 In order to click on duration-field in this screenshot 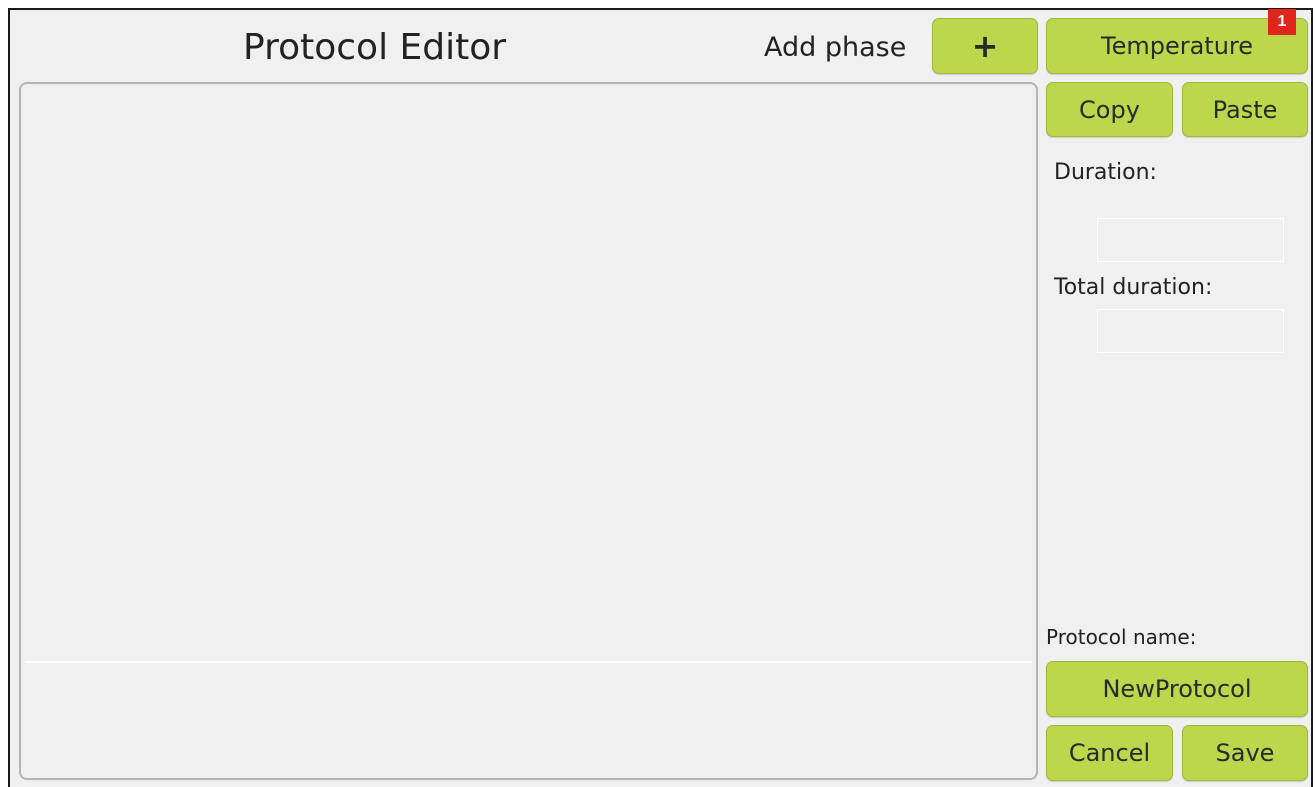, I will do `click(1190, 240)`.